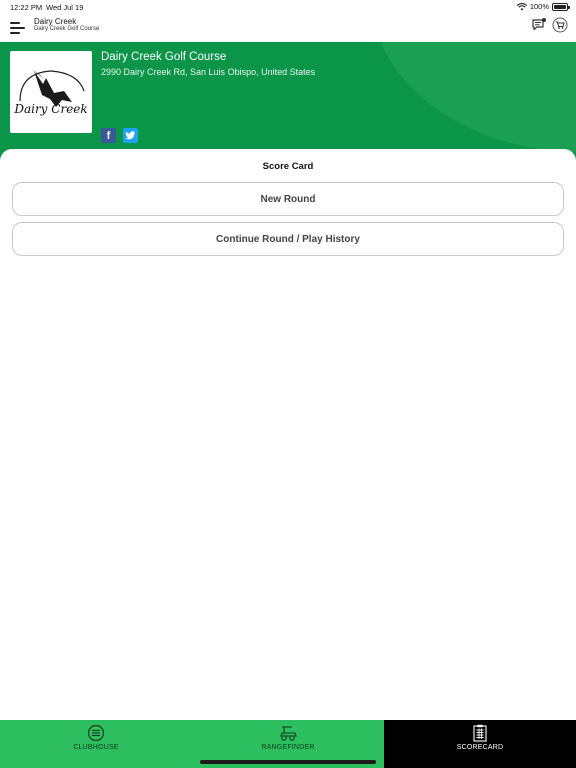  What do you see at coordinates (108, 135) in the screenshot?
I see `facebook-icon: f` at bounding box center [108, 135].